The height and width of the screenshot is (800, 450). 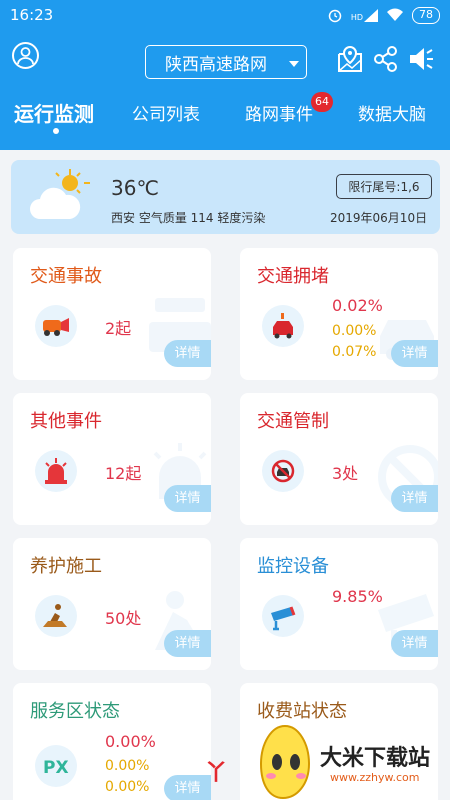 I want to click on signal-label: HD, so click(x=356, y=17).